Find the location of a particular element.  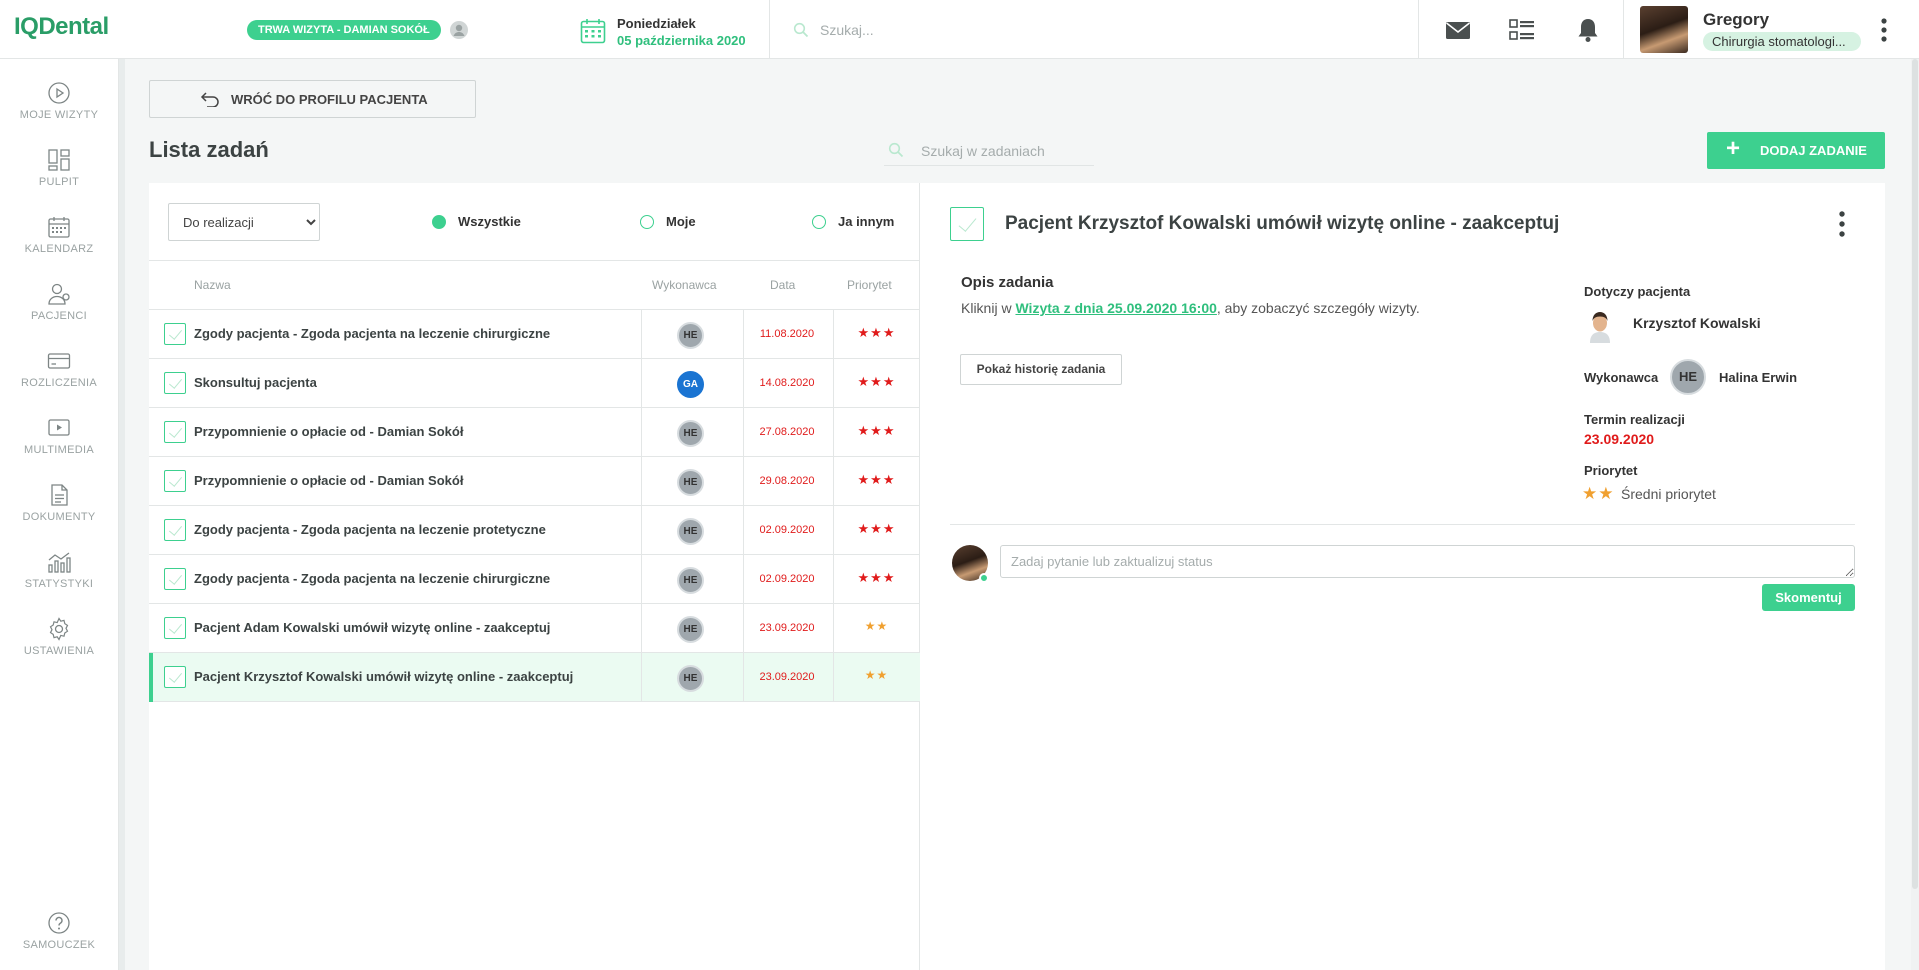

user-avatar is located at coordinates (1664, 29).